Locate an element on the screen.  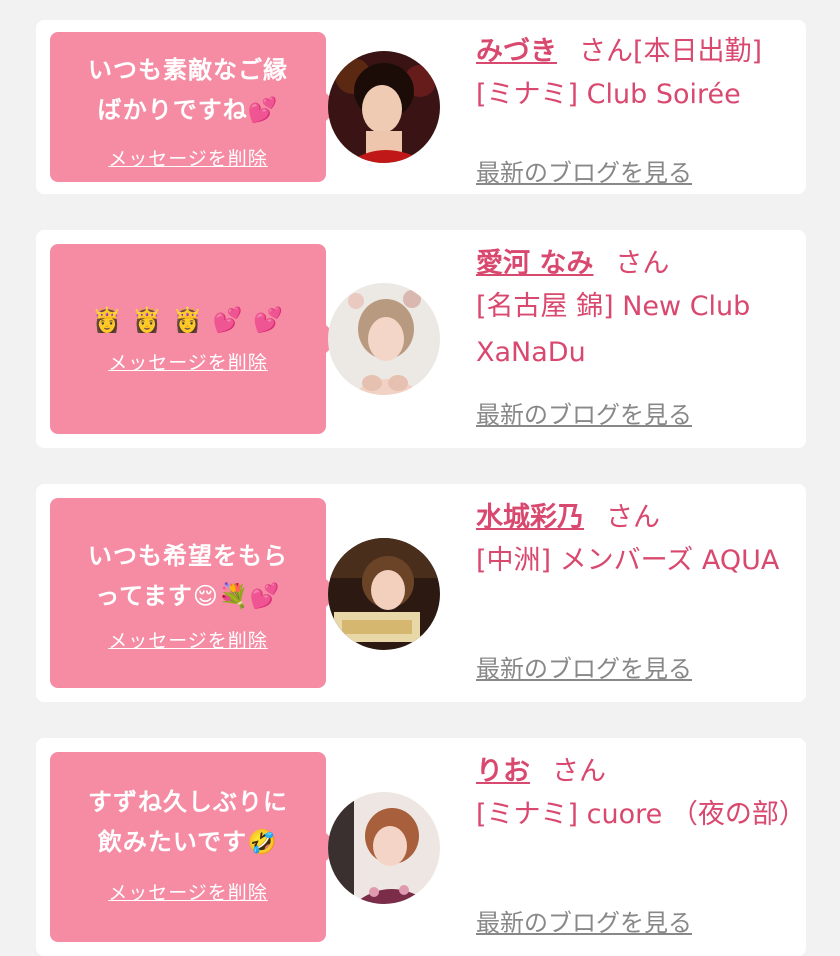
message-bubble: いつも希望をもら ってます😌💐💕 メッセージを削除 is located at coordinates (195, 593).